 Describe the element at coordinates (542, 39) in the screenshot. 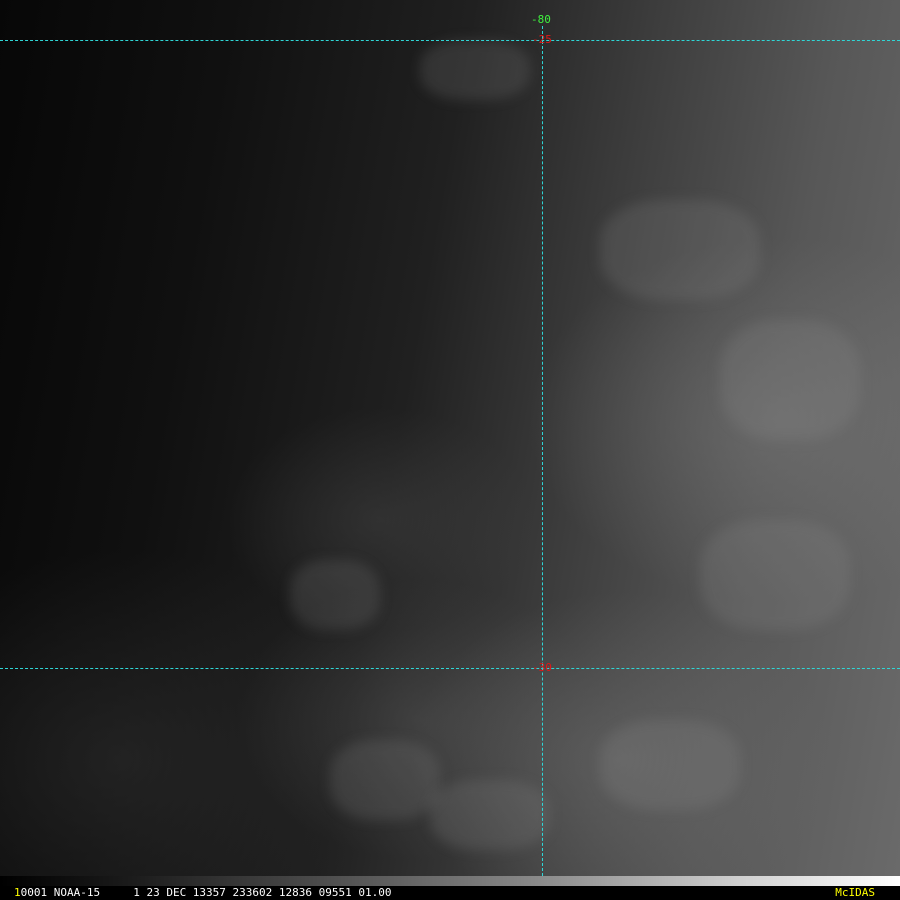

I see `latitude-label: -25` at that location.